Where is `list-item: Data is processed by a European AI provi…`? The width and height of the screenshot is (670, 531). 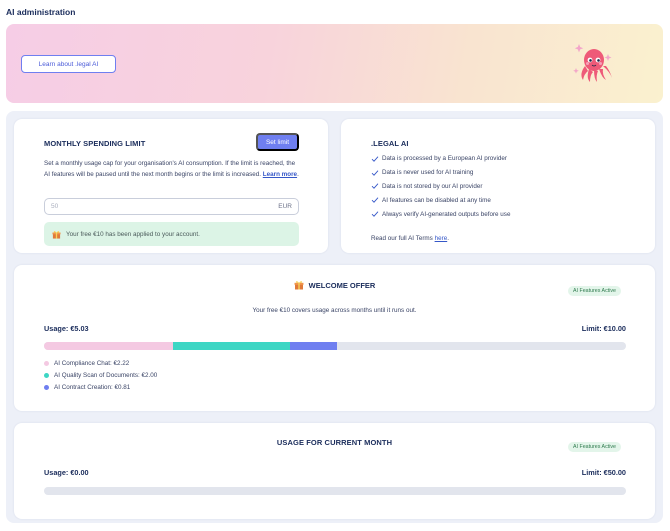
list-item: Data is processed by a European AI provi… is located at coordinates (440, 159).